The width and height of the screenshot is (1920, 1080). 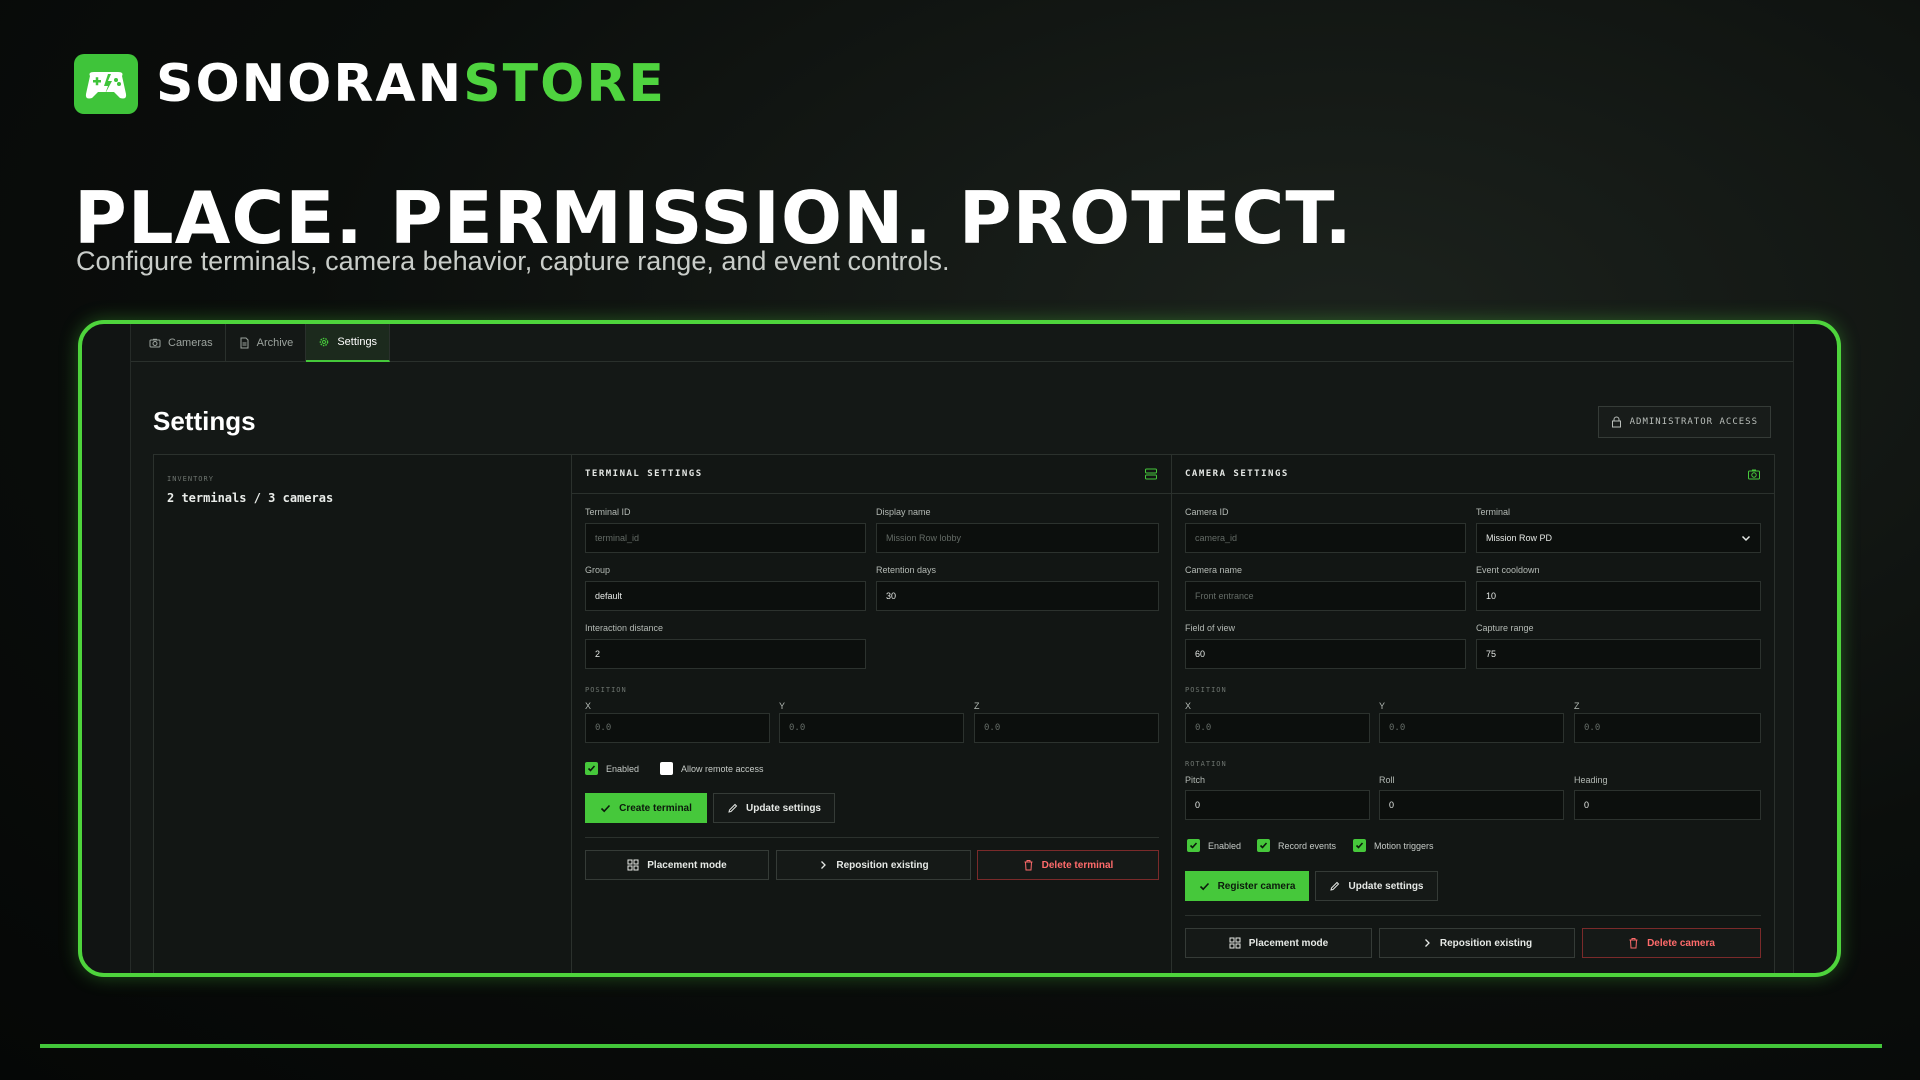 I want to click on delete-camera-label: Delete camera, so click(x=1681, y=943).